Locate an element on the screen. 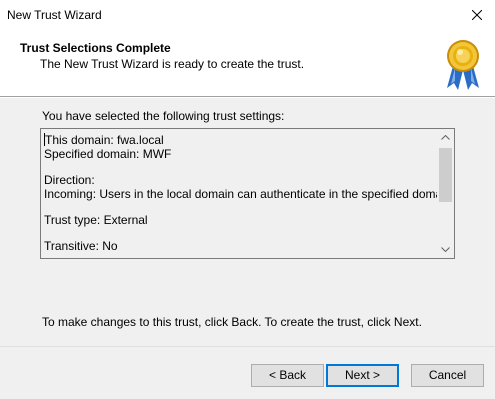 This screenshot has height=399, width=495. settings-line-this-domain: This domain: fwa.local is located at coordinates (240, 140).